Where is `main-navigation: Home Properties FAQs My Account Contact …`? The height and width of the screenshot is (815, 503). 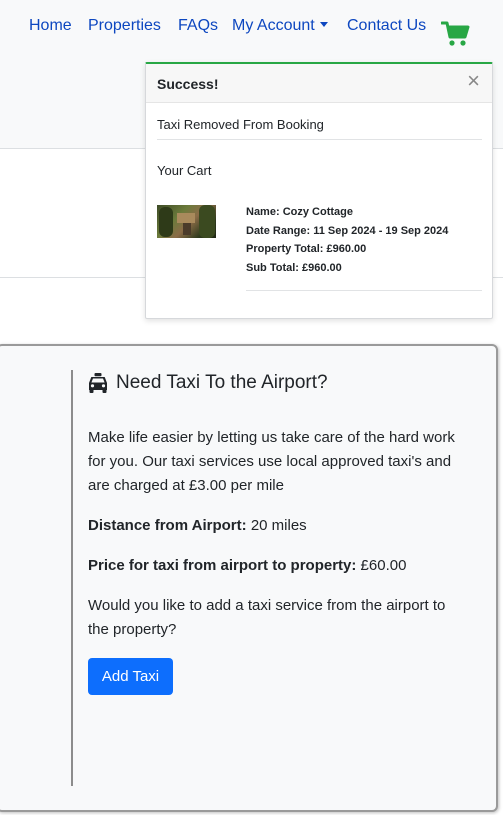
main-navigation: Home Properties FAQs My Account Contact … is located at coordinates (251, 30).